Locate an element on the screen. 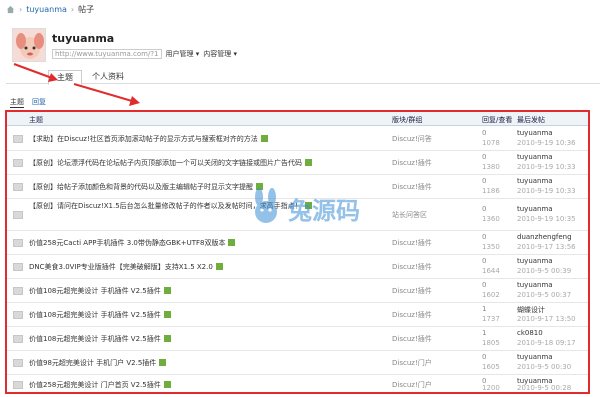 This screenshot has width=600, height=397. user-manage-label: 用户管理 is located at coordinates (179, 54).